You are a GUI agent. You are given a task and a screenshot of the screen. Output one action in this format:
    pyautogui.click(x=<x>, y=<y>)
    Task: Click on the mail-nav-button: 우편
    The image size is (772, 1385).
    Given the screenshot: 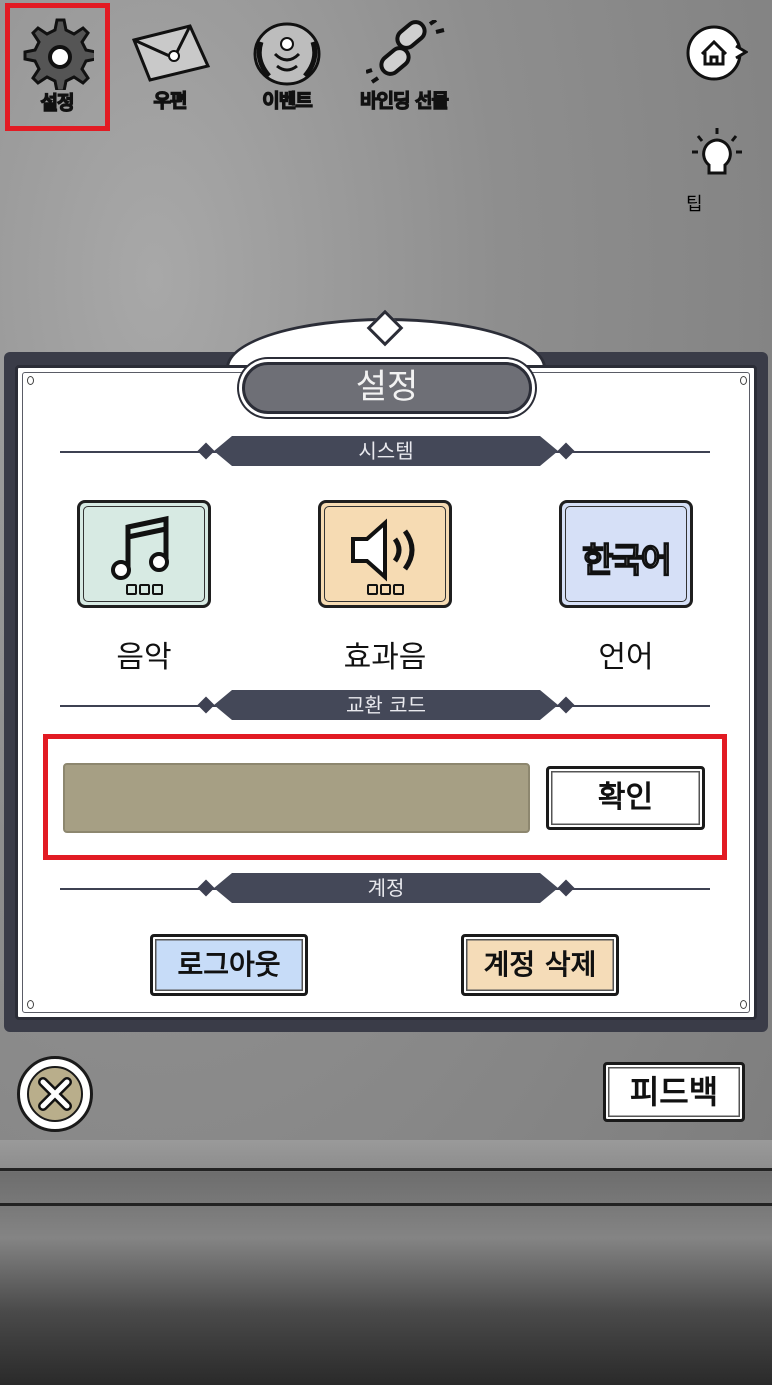 What is the action you would take?
    pyautogui.click(x=170, y=68)
    